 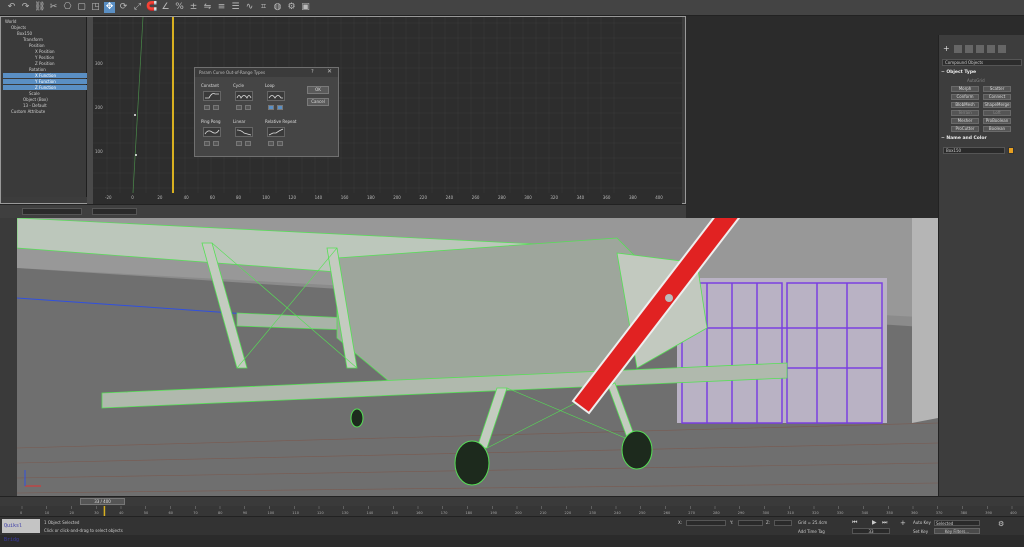 I want to click on tree-item: Transform, so click(x=45, y=39).